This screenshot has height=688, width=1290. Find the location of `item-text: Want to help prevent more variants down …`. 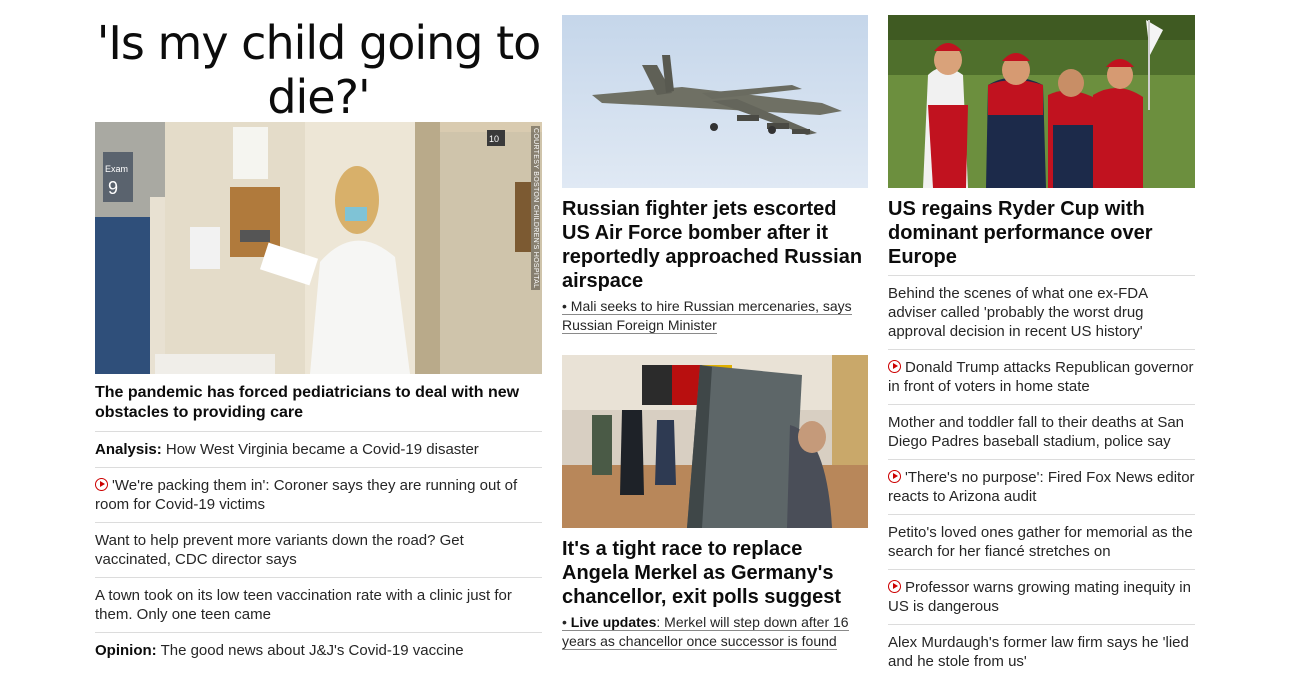

item-text: Want to help prevent more variants down … is located at coordinates (279, 550).